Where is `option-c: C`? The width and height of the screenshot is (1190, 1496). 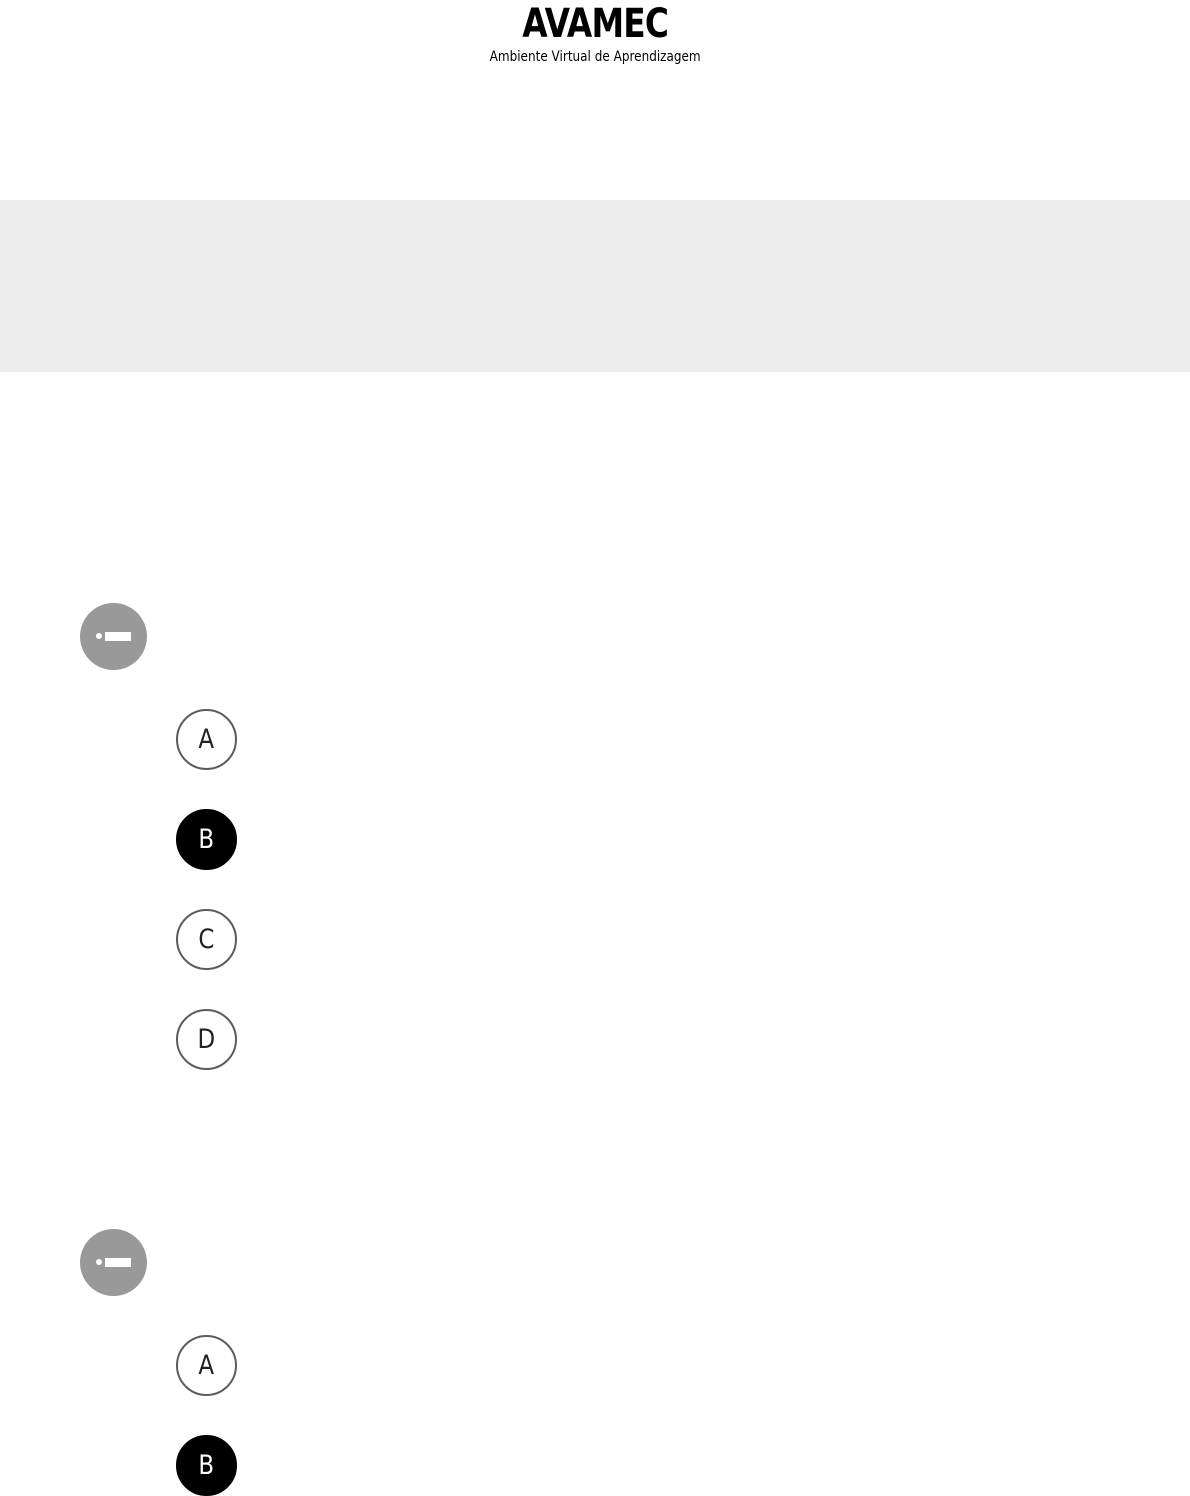 option-c: C is located at coordinates (206, 939).